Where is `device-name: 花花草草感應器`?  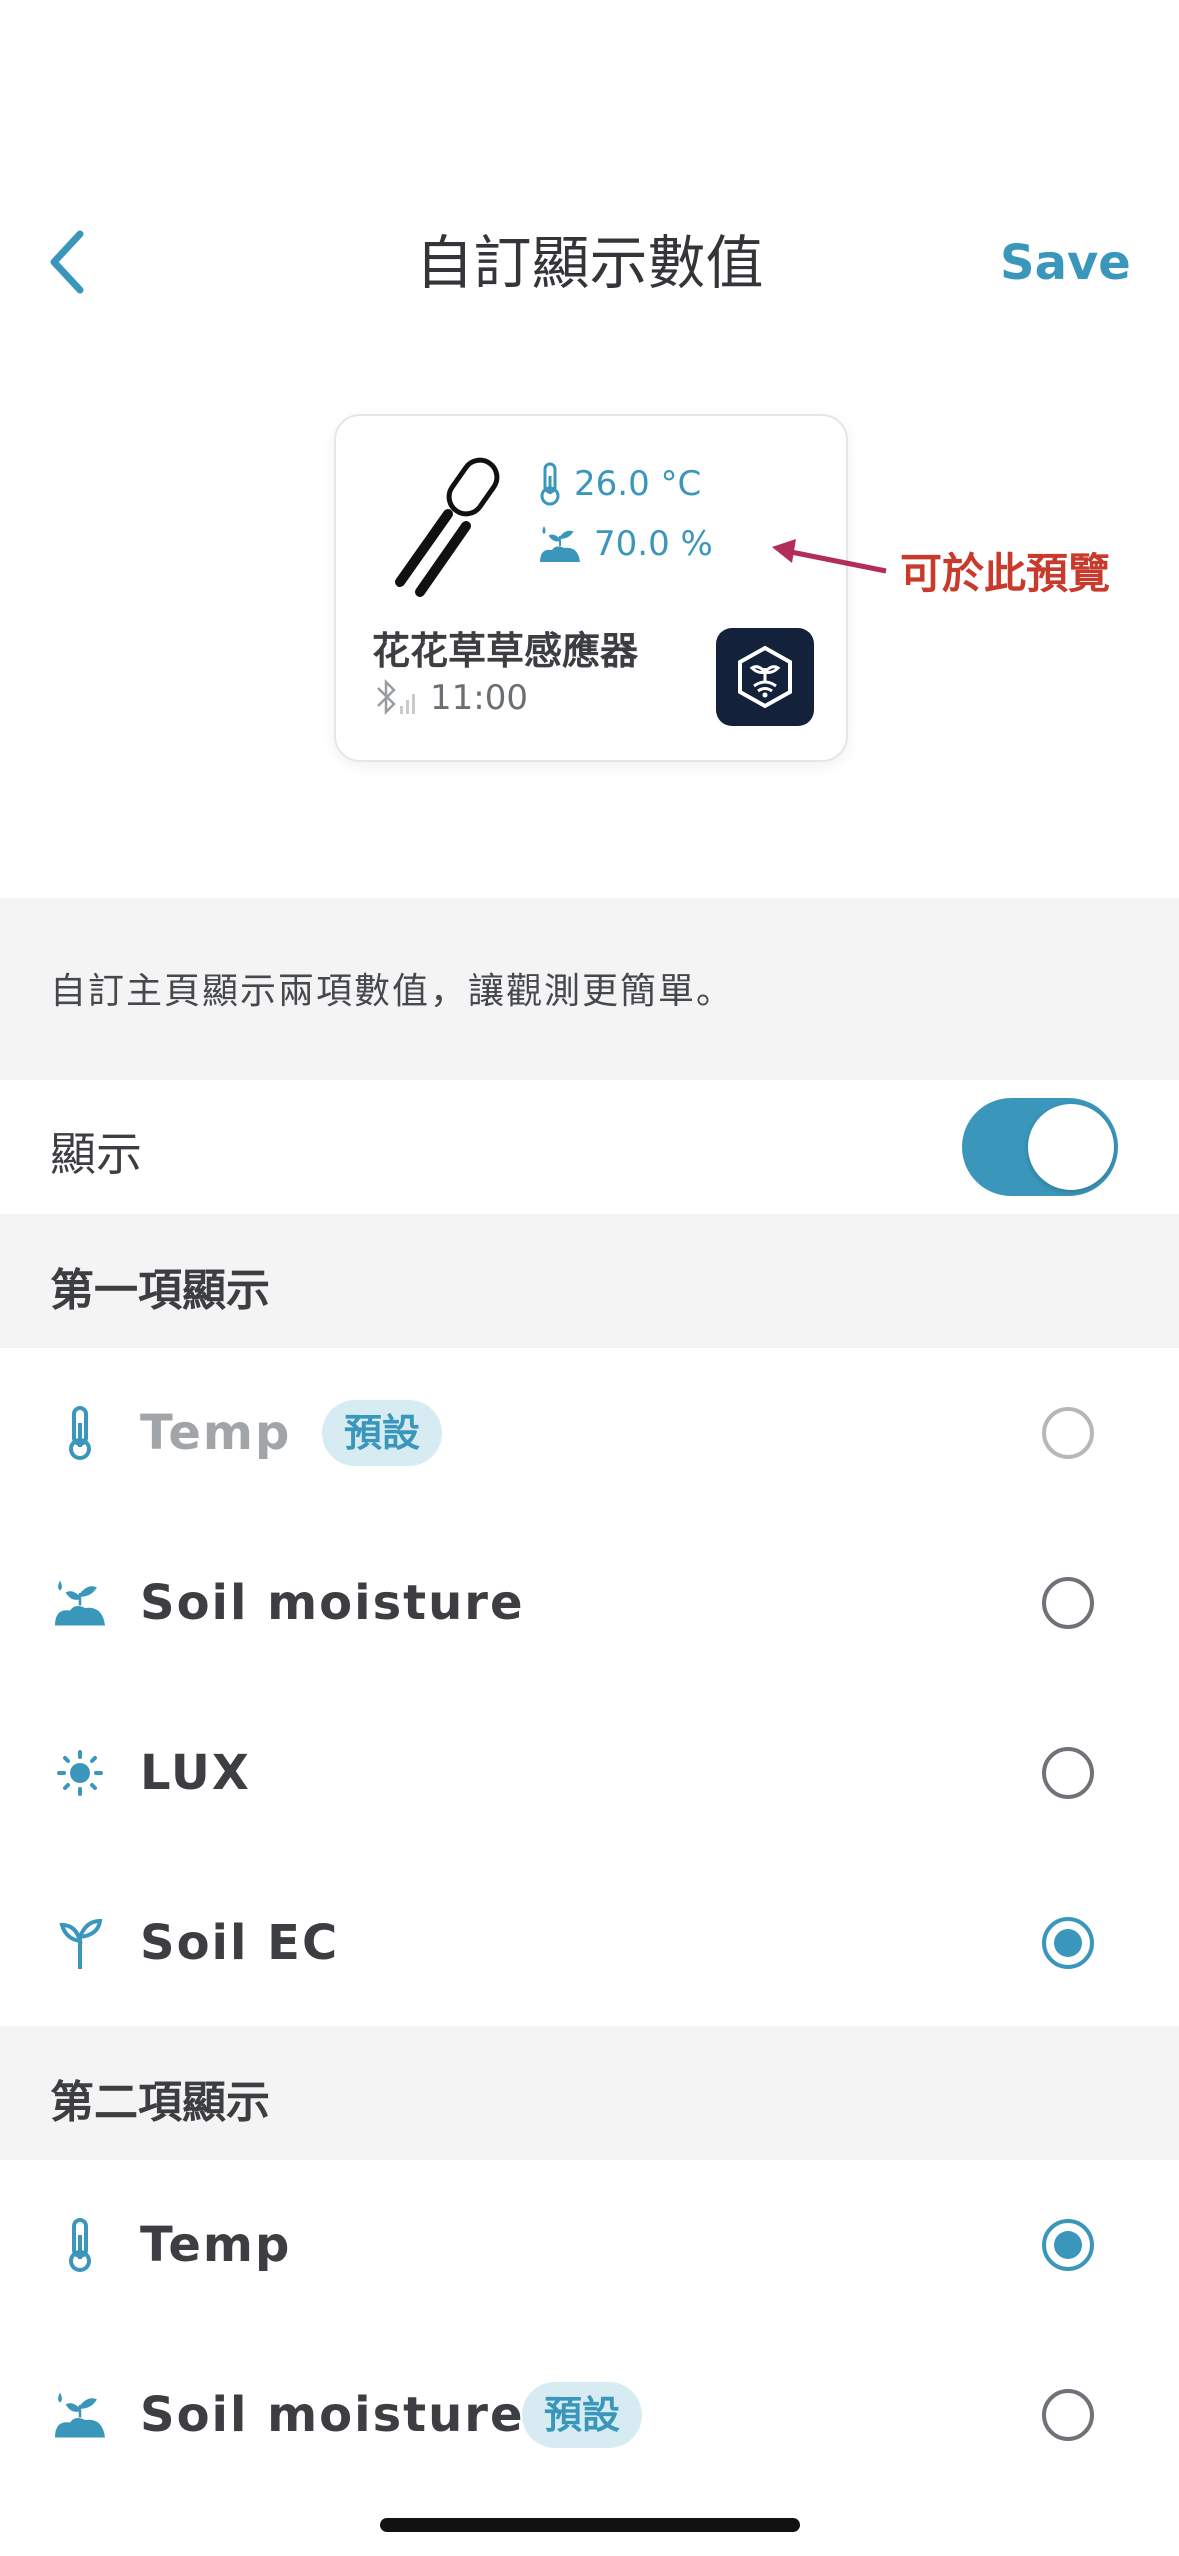 device-name: 花花草草感應器 is located at coordinates (505, 651).